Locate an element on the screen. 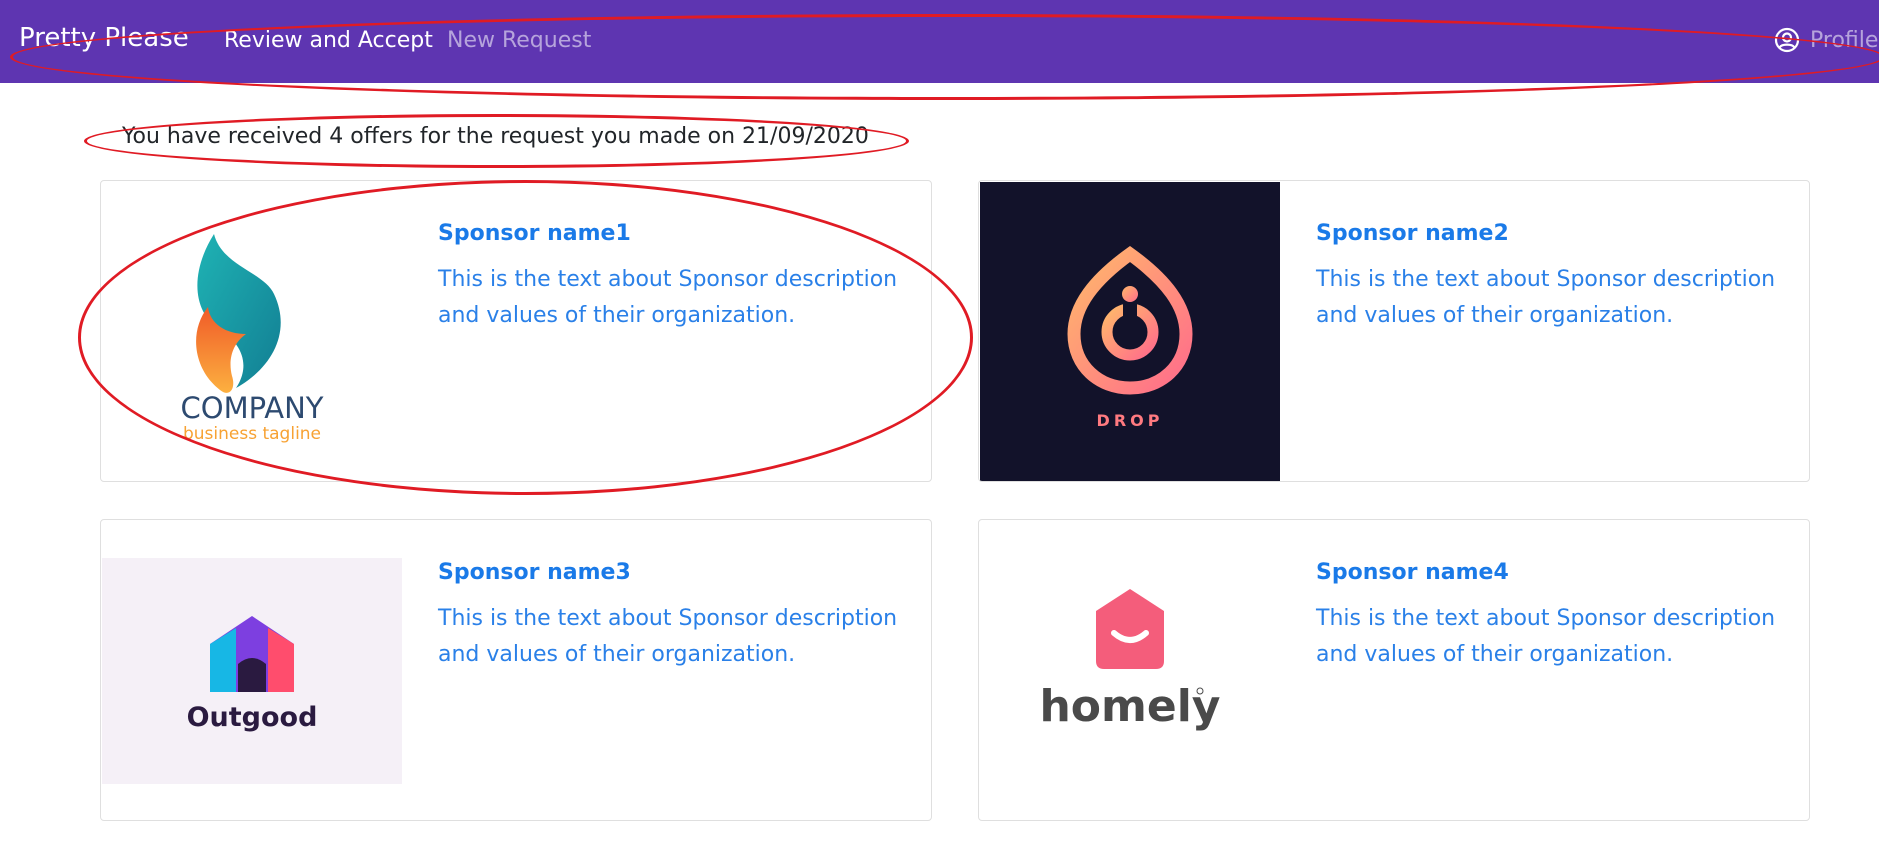  user-circle-icon is located at coordinates (1787, 40).